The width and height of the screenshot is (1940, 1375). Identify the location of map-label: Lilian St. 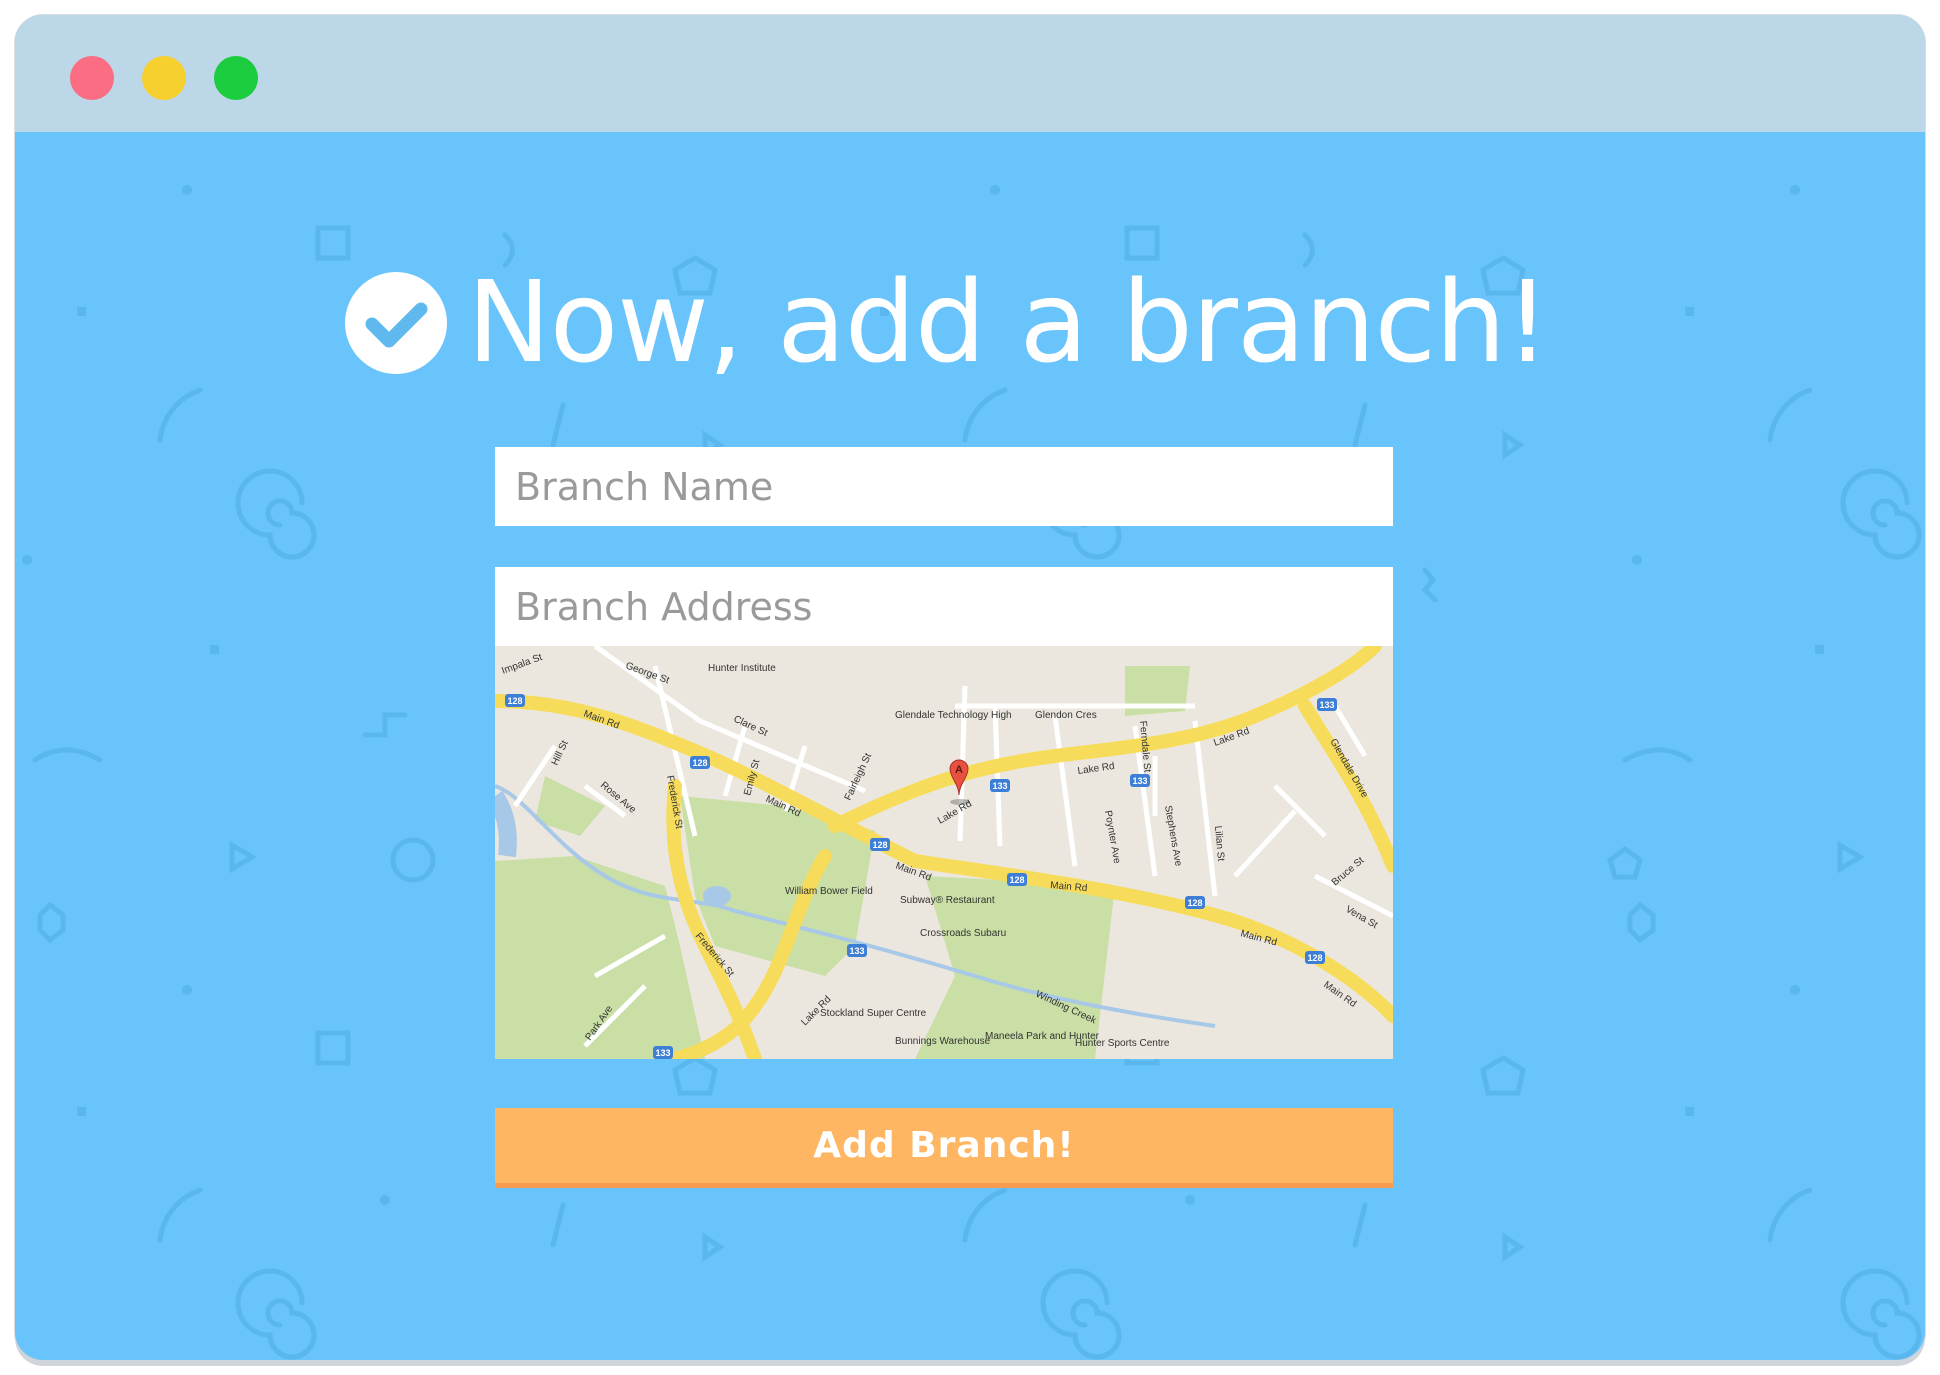
(1219, 843).